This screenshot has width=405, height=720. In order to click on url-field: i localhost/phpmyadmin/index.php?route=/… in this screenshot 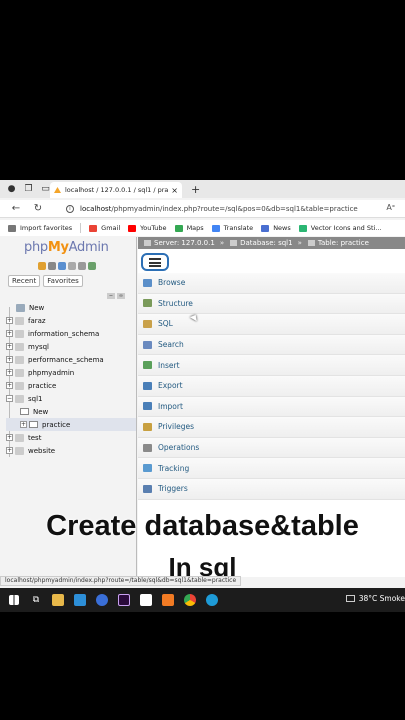, I will do `click(221, 209)`.